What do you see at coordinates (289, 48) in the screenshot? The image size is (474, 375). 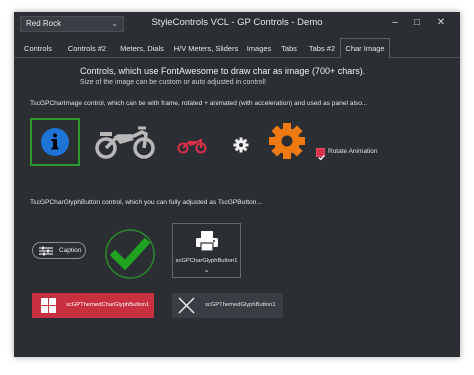 I see `tab-tabs: Tabs` at bounding box center [289, 48].